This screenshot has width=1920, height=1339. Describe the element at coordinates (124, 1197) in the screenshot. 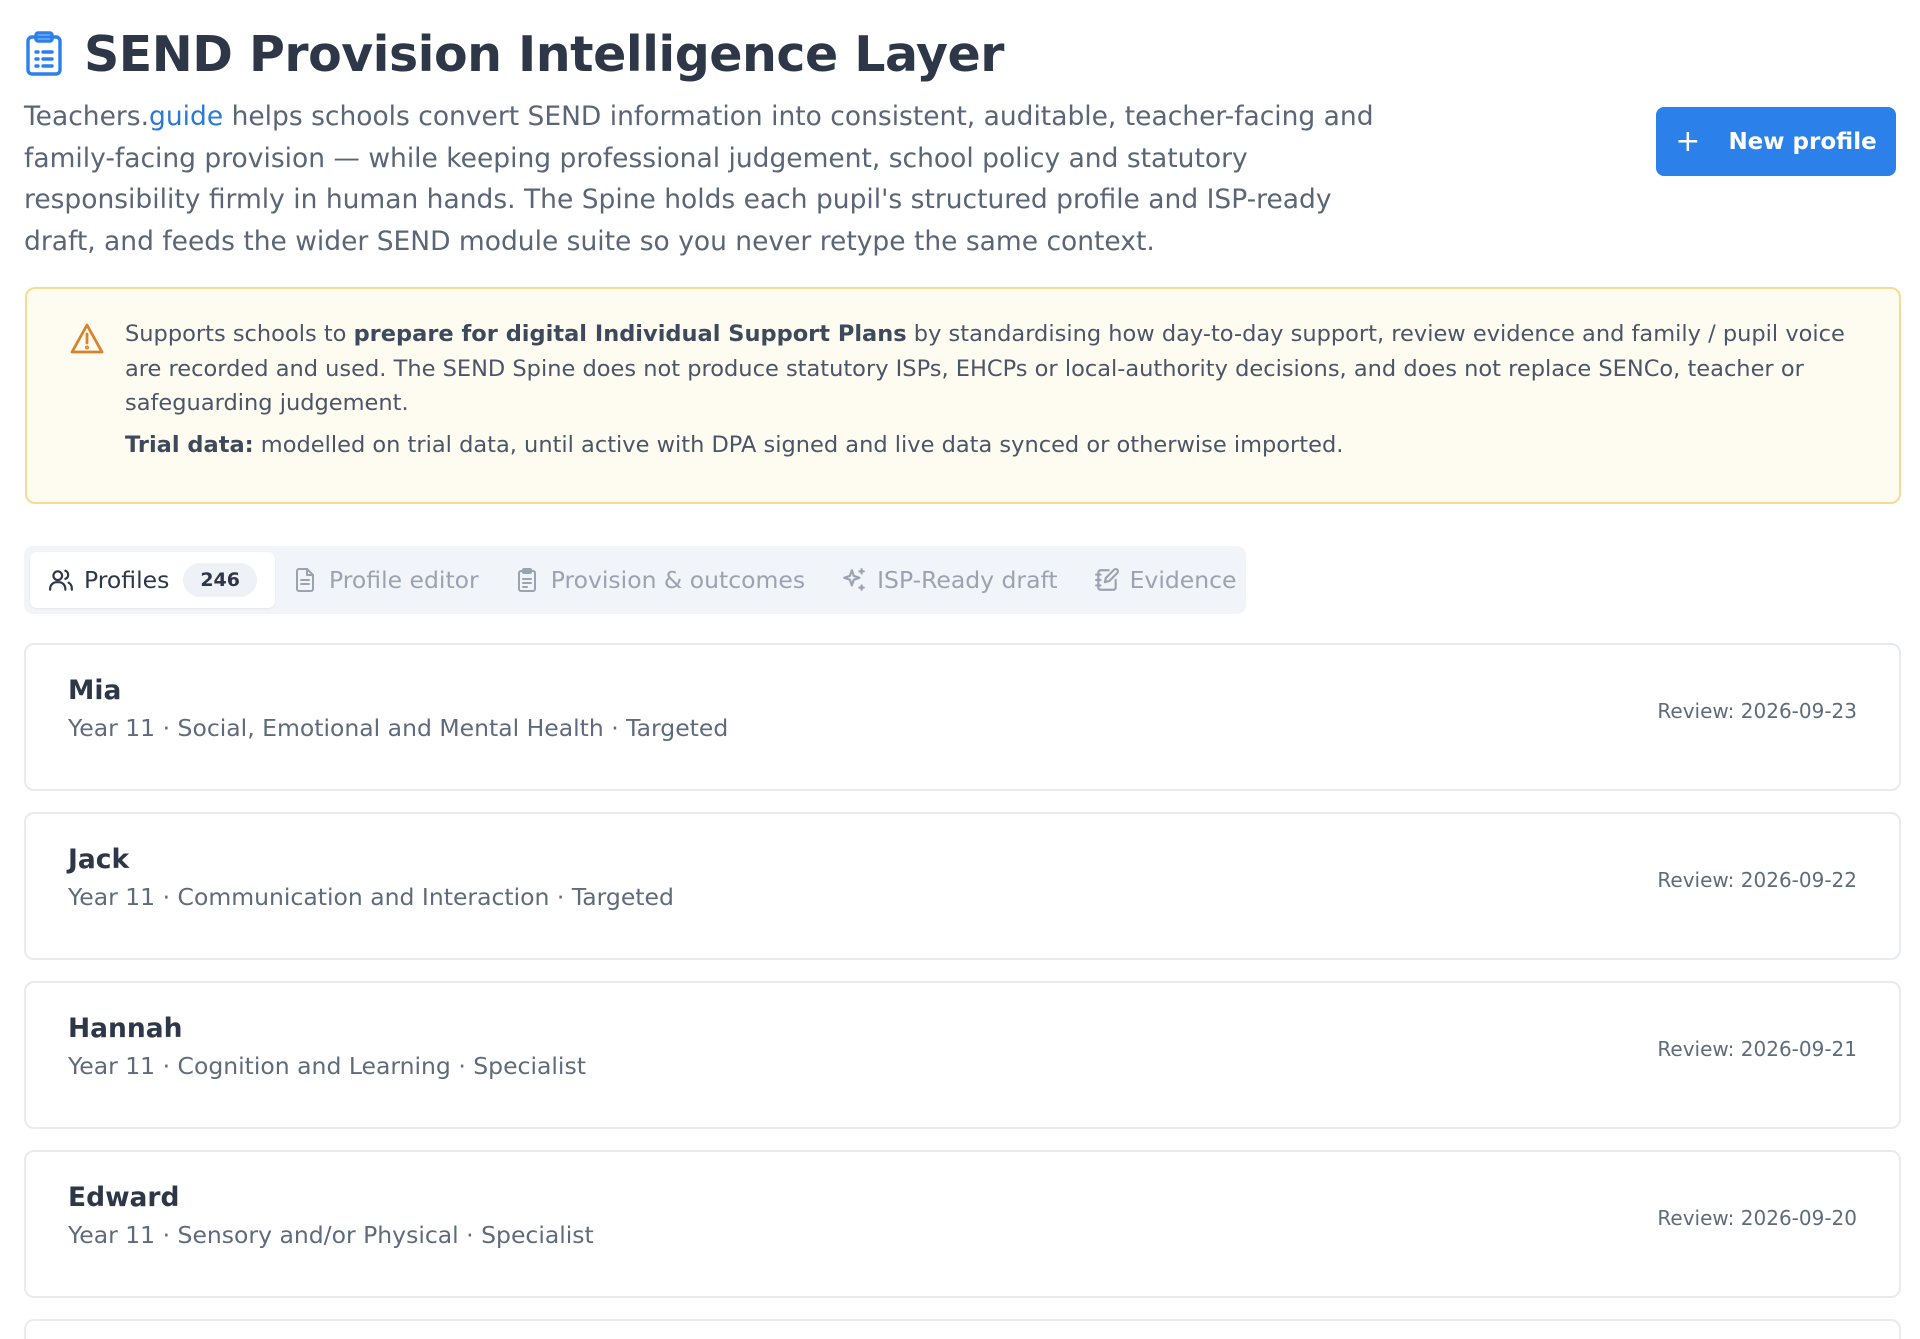

I see `profile-name: Edward` at that location.